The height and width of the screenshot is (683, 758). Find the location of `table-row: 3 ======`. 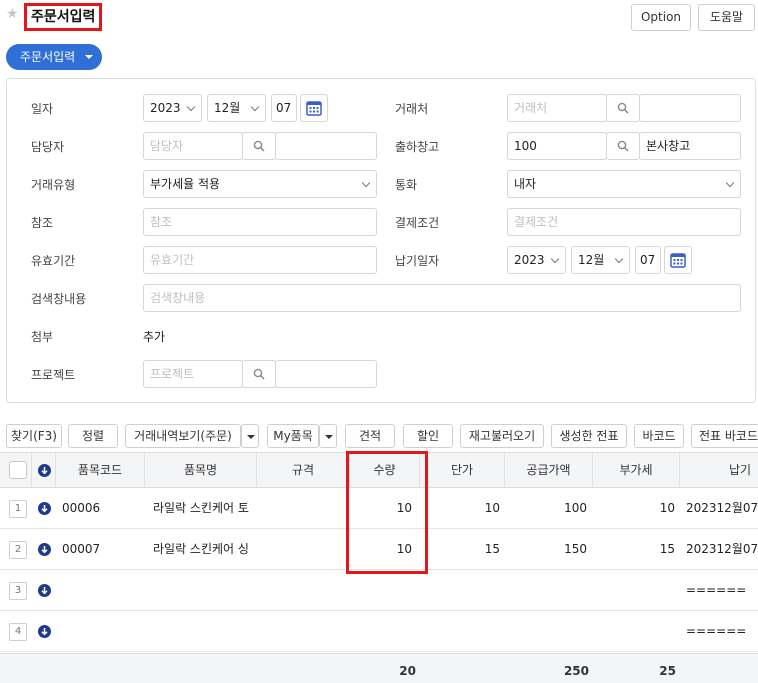

table-row: 3 ====== is located at coordinates (379, 590).